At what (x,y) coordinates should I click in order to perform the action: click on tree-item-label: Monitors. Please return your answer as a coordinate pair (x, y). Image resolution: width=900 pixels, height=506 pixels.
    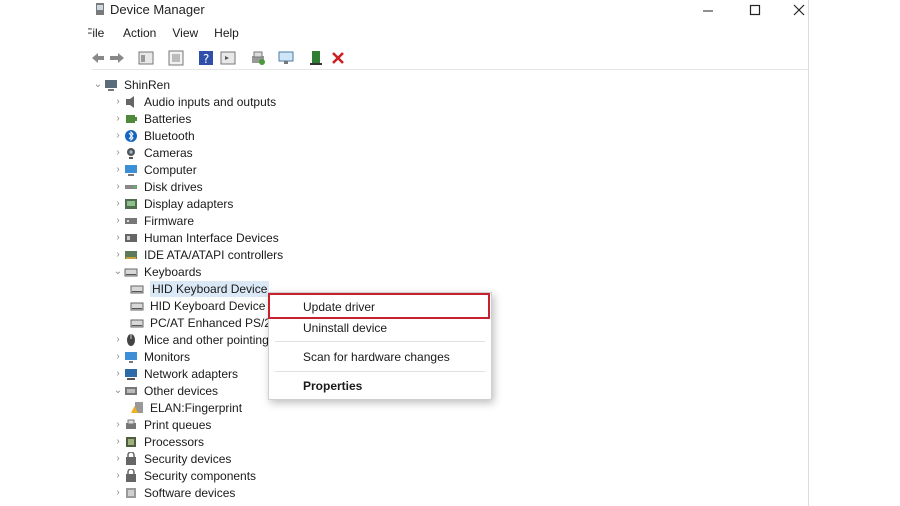
    Looking at the image, I should click on (167, 356).